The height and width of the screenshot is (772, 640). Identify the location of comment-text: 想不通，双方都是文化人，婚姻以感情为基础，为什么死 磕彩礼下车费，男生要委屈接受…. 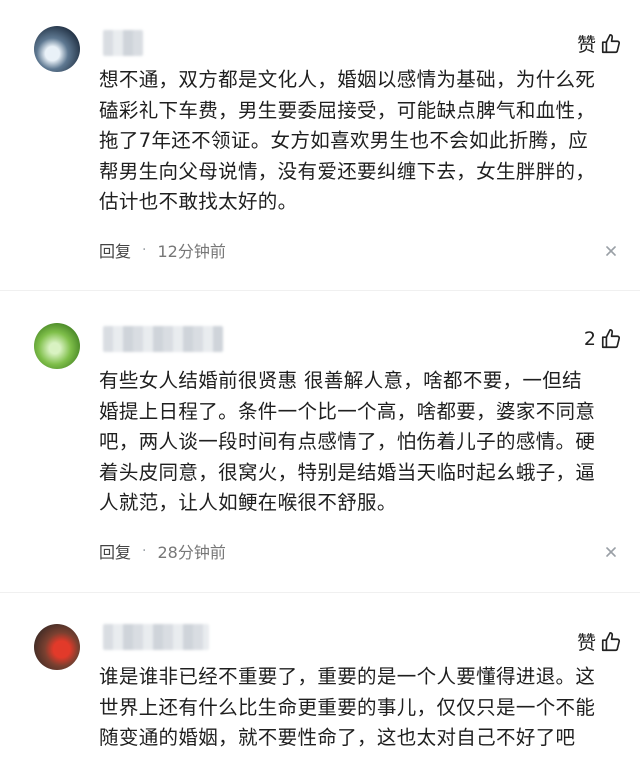
(347, 141).